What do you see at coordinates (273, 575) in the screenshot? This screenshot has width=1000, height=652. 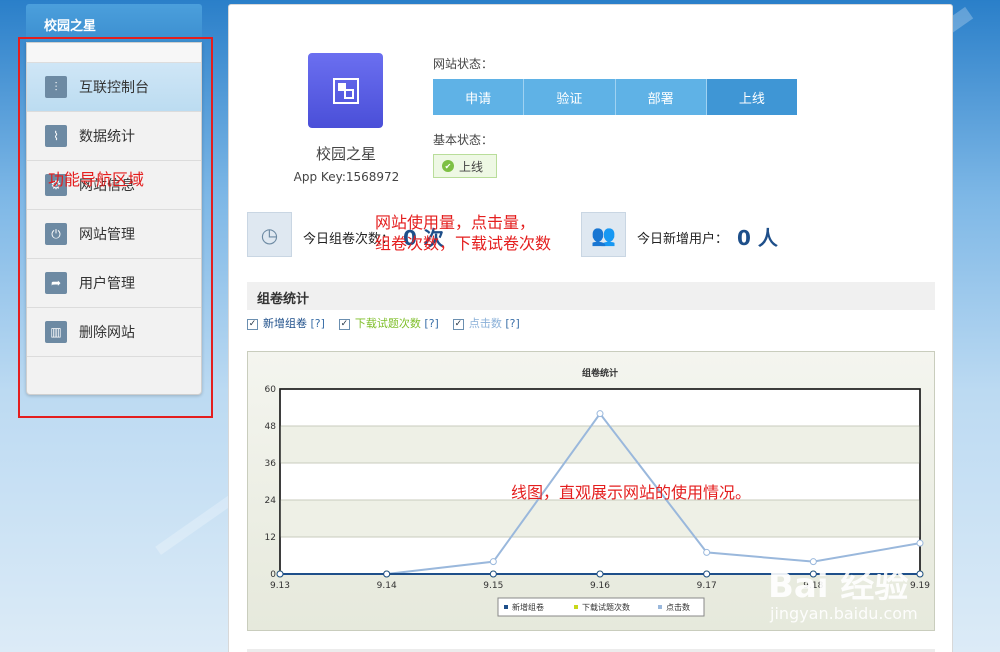 I see `y-tick-label: 0` at bounding box center [273, 575].